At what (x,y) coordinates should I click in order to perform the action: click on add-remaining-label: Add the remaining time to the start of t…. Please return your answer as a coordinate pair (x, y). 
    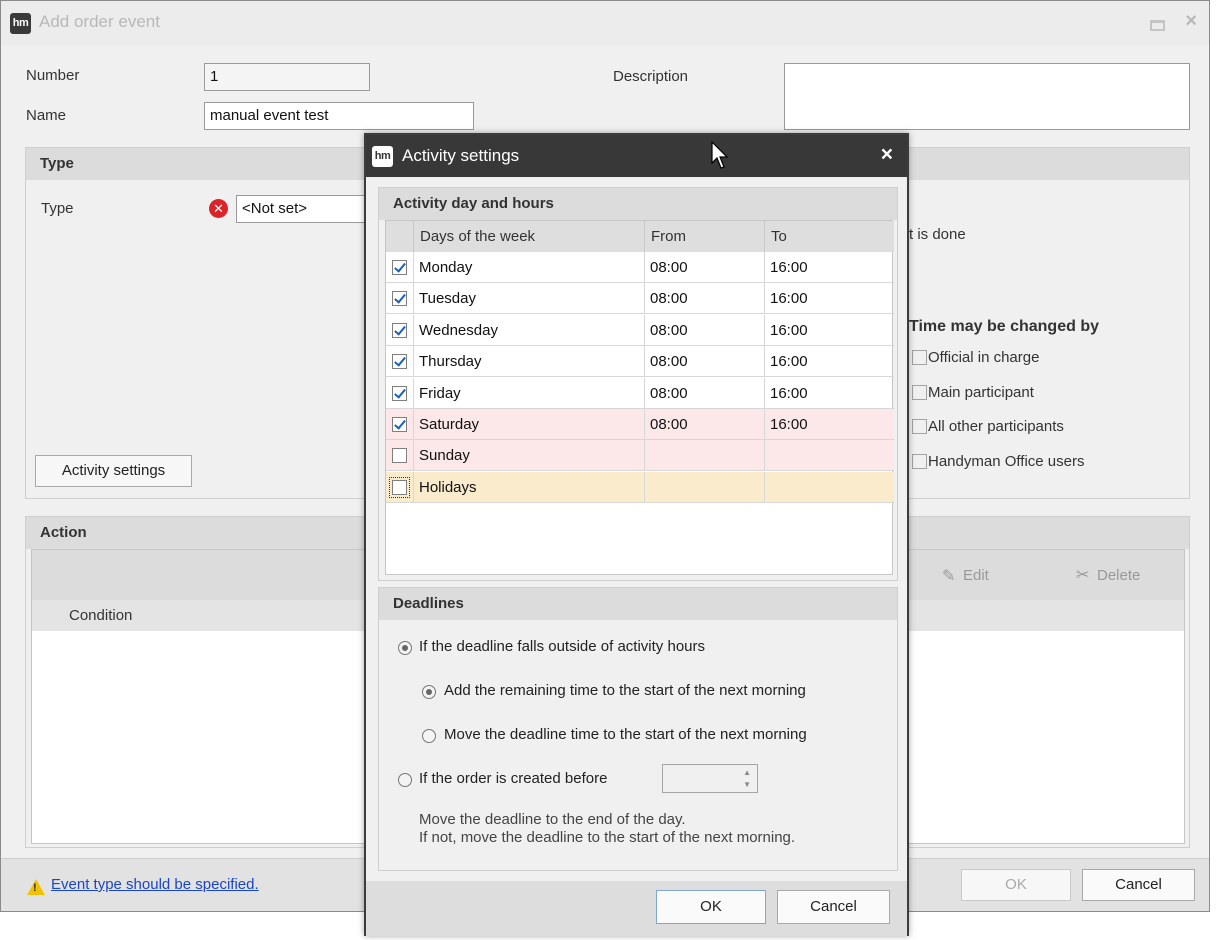
    Looking at the image, I should click on (625, 690).